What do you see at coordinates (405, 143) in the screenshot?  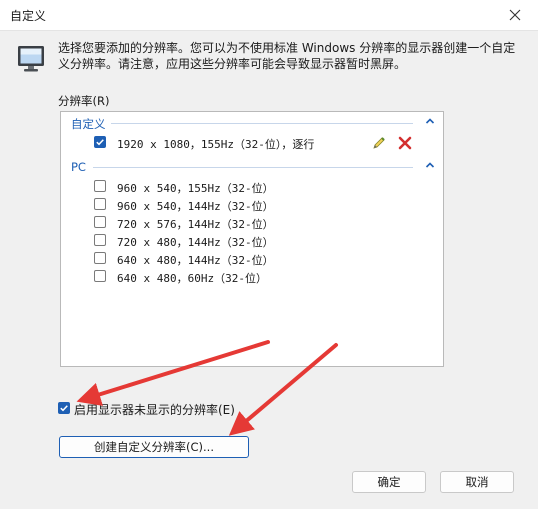 I see `delete-icon` at bounding box center [405, 143].